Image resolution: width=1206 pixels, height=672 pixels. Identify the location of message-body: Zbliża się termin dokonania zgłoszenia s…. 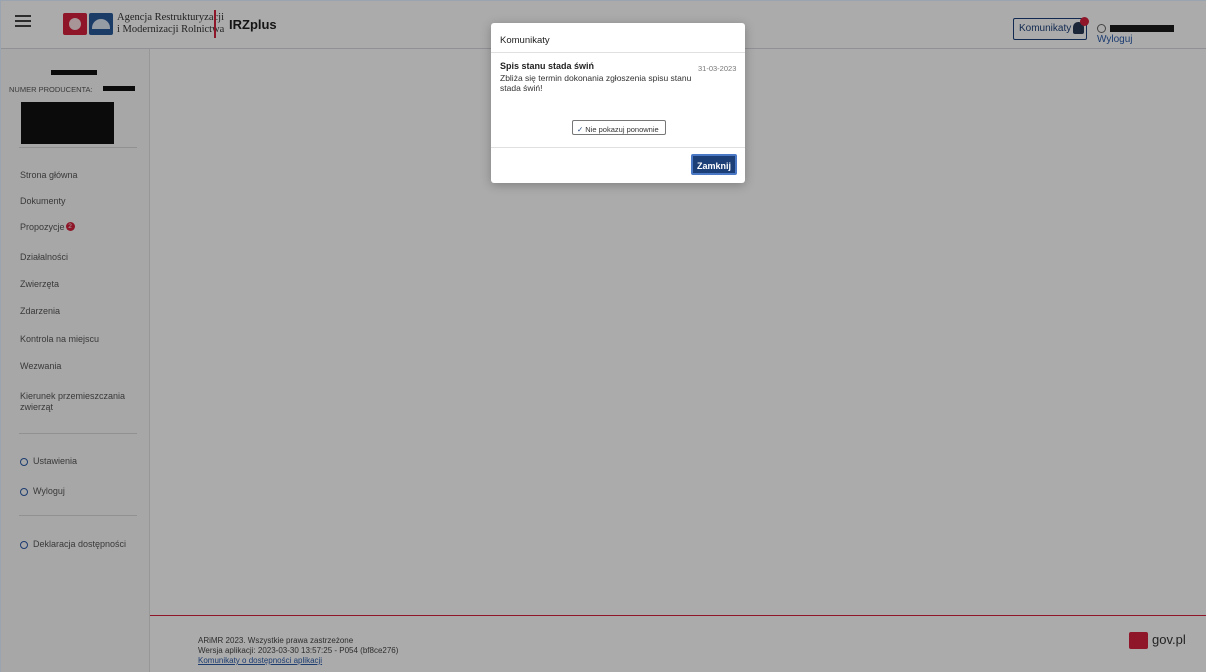
(596, 83).